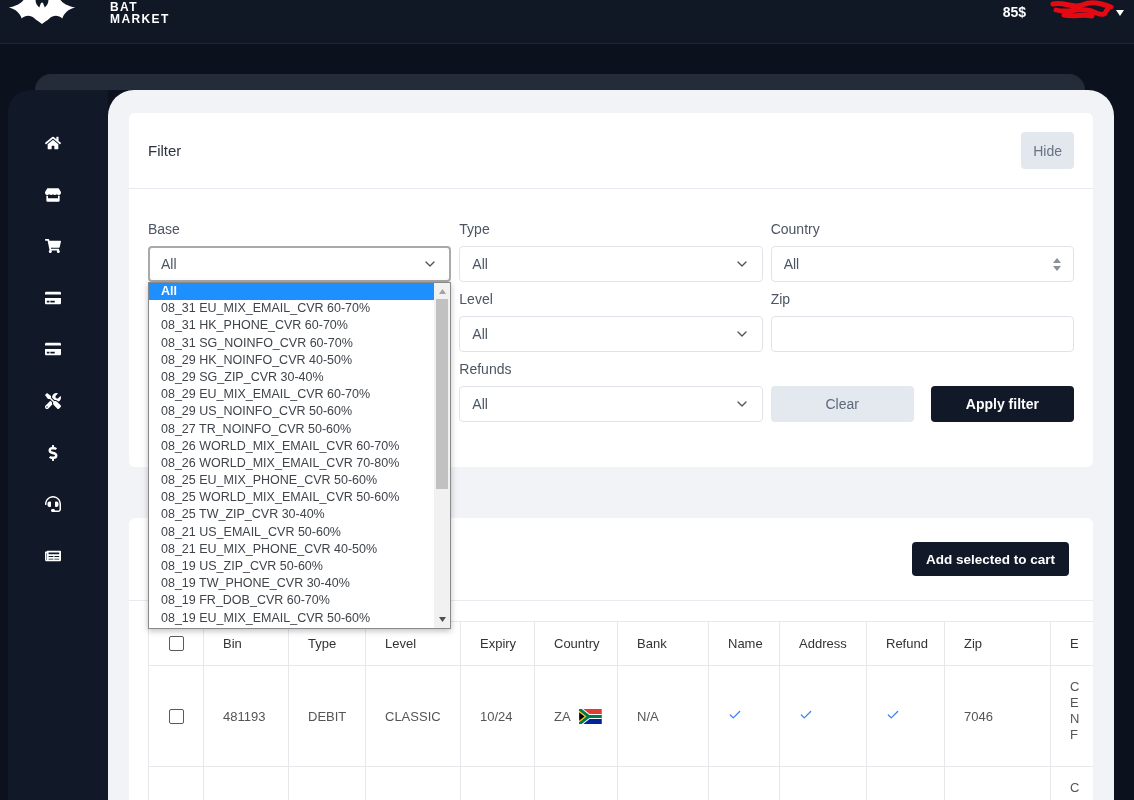 This screenshot has width=1134, height=800. I want to click on clear-button: Clear, so click(842, 404).